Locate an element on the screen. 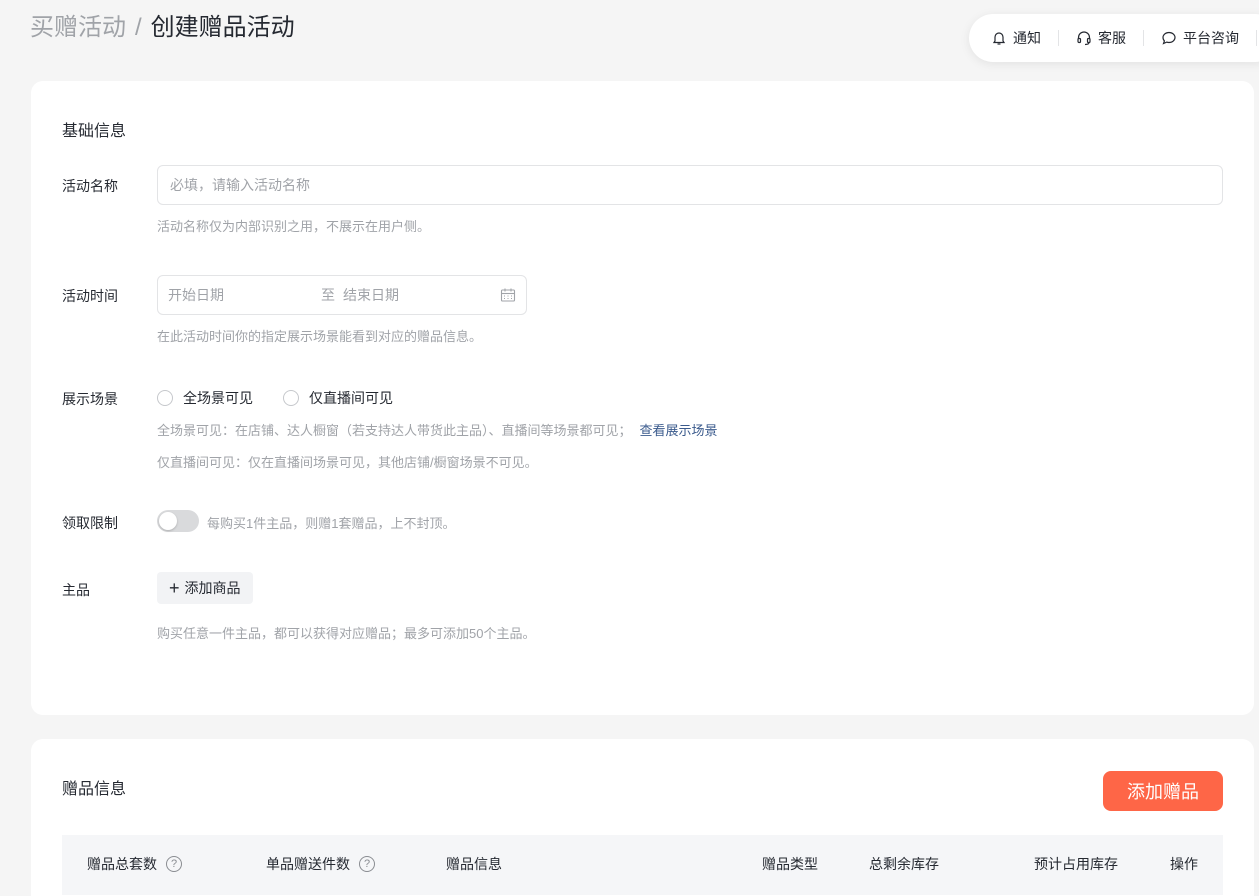 The width and height of the screenshot is (1259, 896). view-scenes-link: 查看展示场景 is located at coordinates (679, 430).